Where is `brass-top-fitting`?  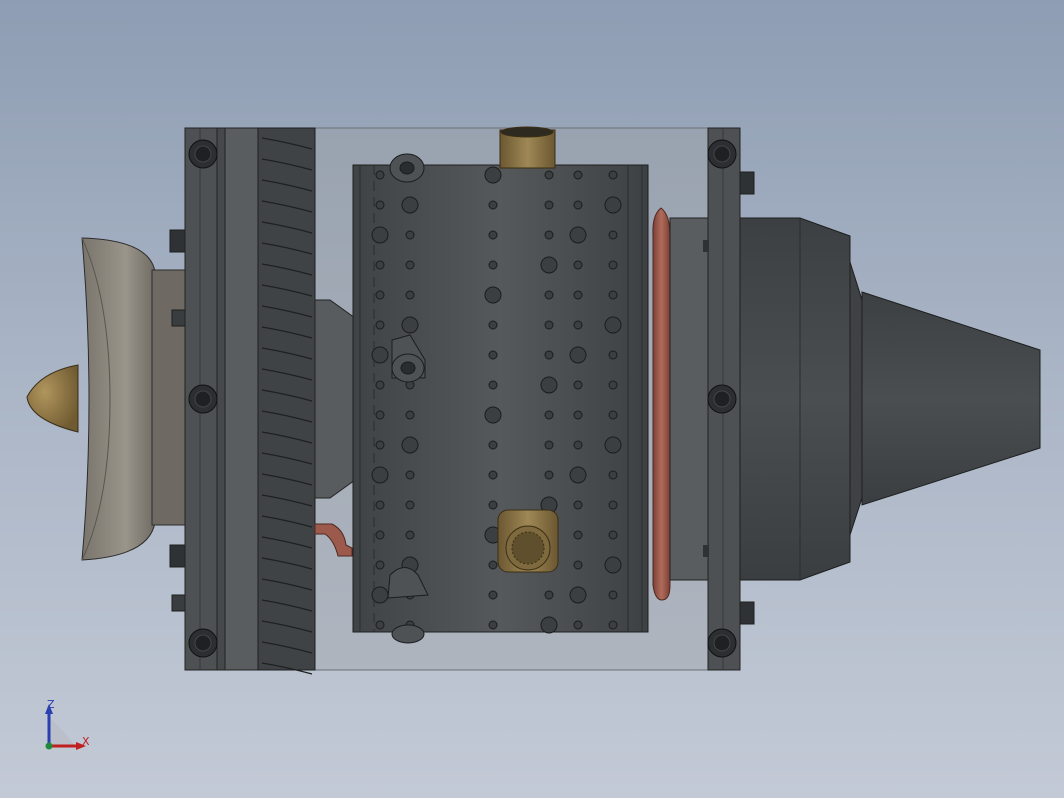 brass-top-fitting is located at coordinates (527, 147).